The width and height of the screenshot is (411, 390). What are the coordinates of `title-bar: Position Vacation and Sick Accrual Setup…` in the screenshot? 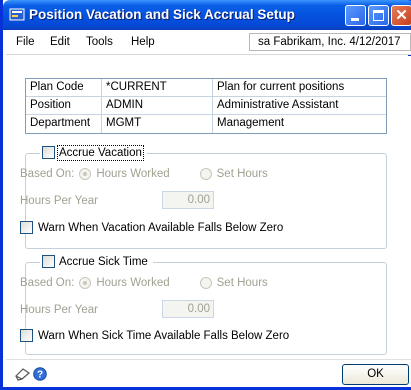 It's located at (207, 15).